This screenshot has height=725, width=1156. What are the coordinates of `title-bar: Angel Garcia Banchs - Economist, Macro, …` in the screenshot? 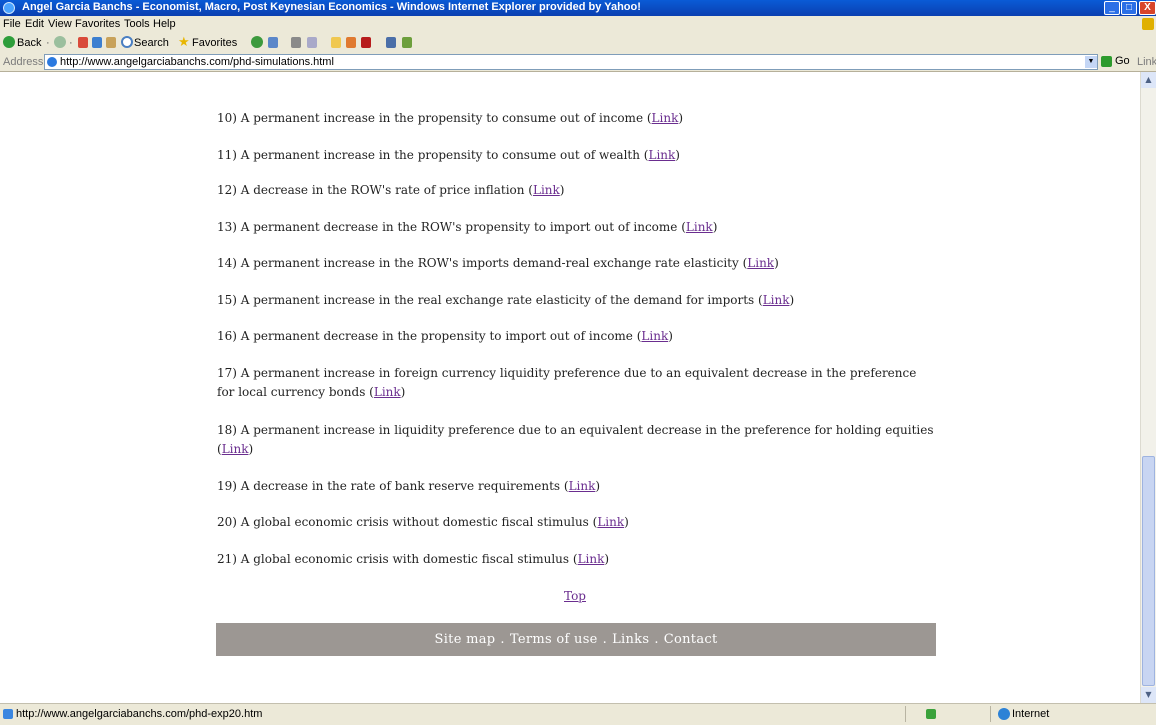 It's located at (578, 8).